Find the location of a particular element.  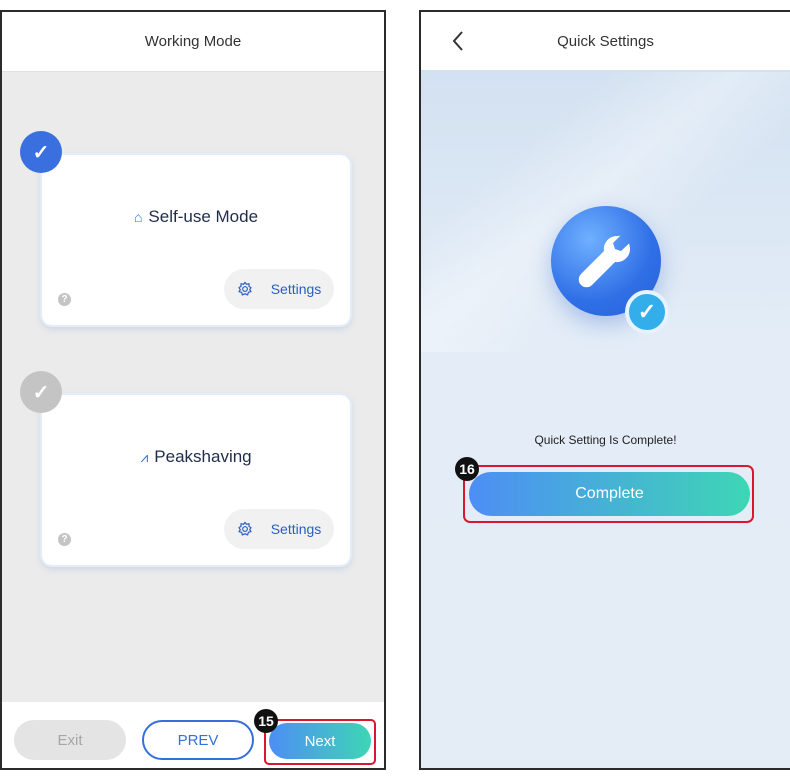

wrench-icon is located at coordinates (604, 261).